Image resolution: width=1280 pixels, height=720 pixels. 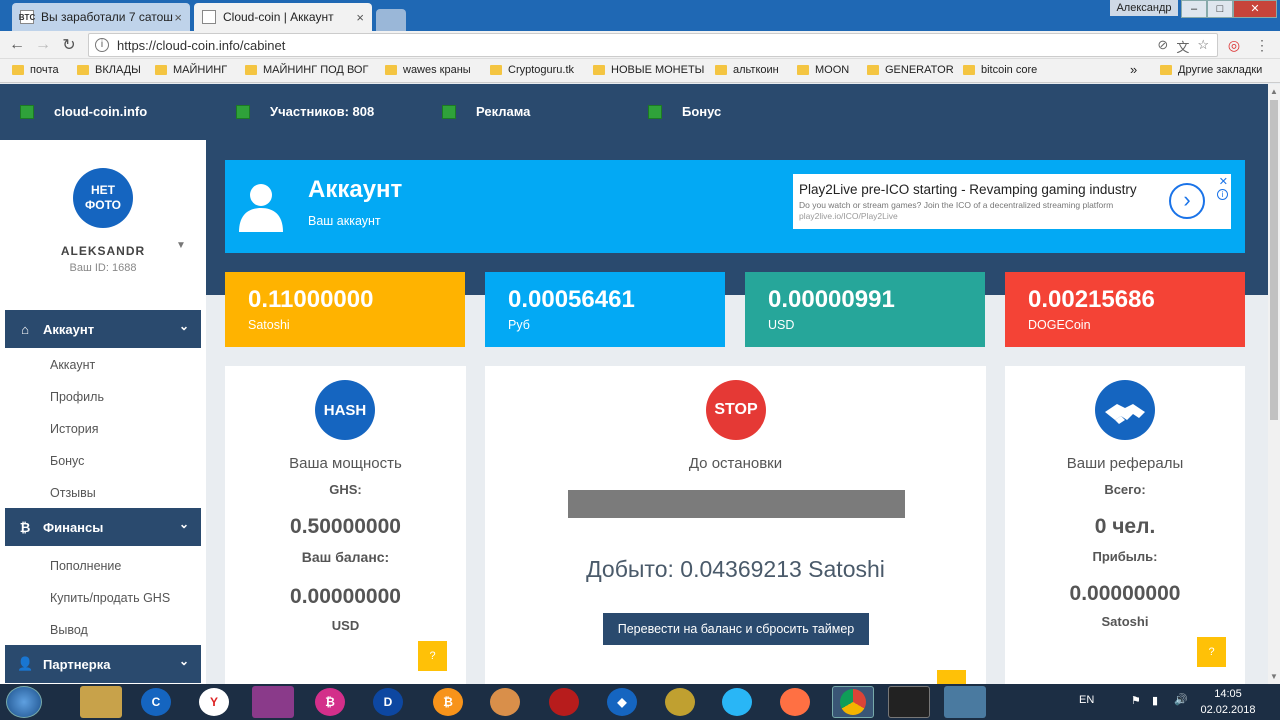 I want to click on bitcoin-wallet-icon: ₿, so click(x=330, y=702).